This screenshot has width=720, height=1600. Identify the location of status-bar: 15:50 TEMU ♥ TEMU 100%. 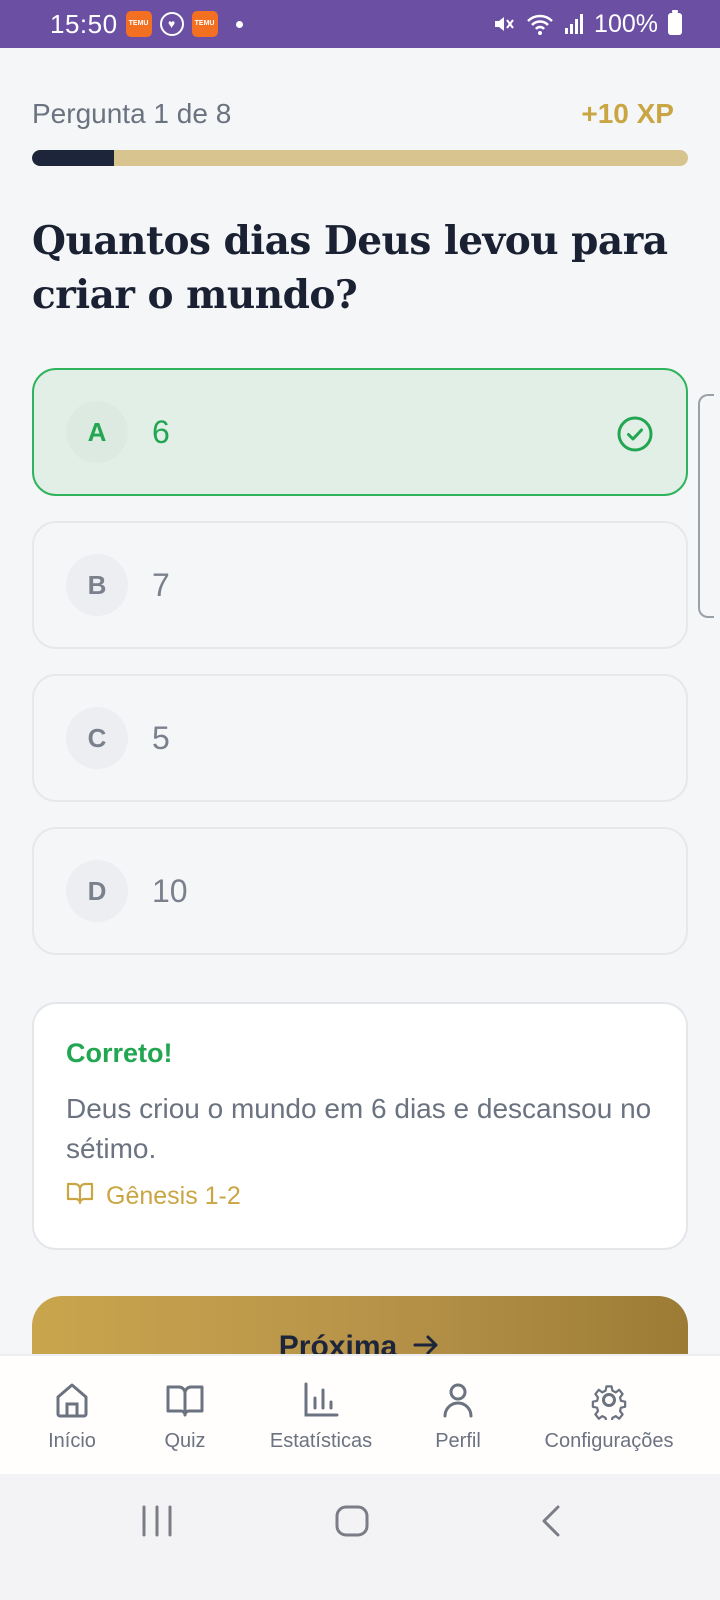
(360, 24).